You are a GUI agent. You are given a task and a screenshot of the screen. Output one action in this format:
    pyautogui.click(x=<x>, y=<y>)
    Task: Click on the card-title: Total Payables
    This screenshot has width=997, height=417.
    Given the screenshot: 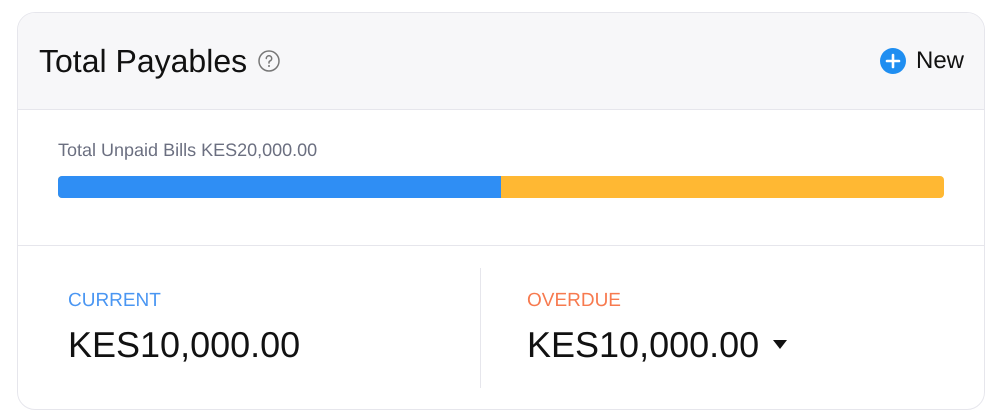 What is the action you would take?
    pyautogui.click(x=143, y=61)
    